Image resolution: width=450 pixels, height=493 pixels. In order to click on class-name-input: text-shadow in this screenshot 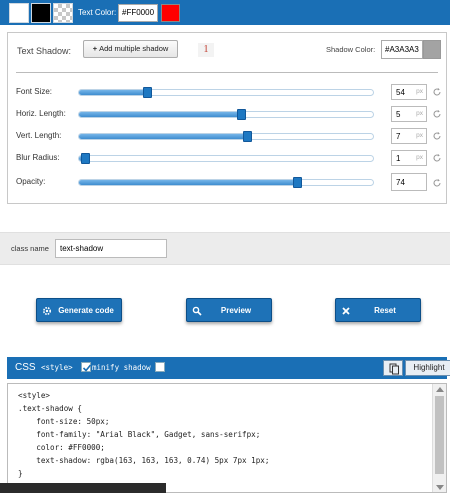, I will do `click(111, 248)`.